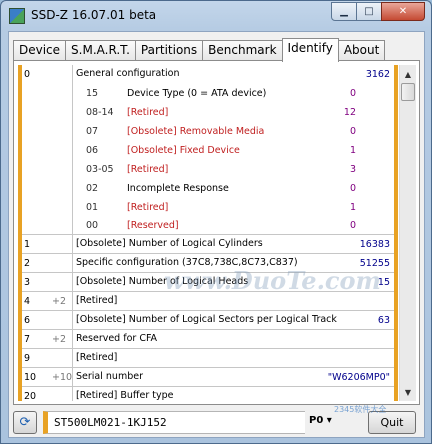  I want to click on bit-range: 01, so click(92, 207).